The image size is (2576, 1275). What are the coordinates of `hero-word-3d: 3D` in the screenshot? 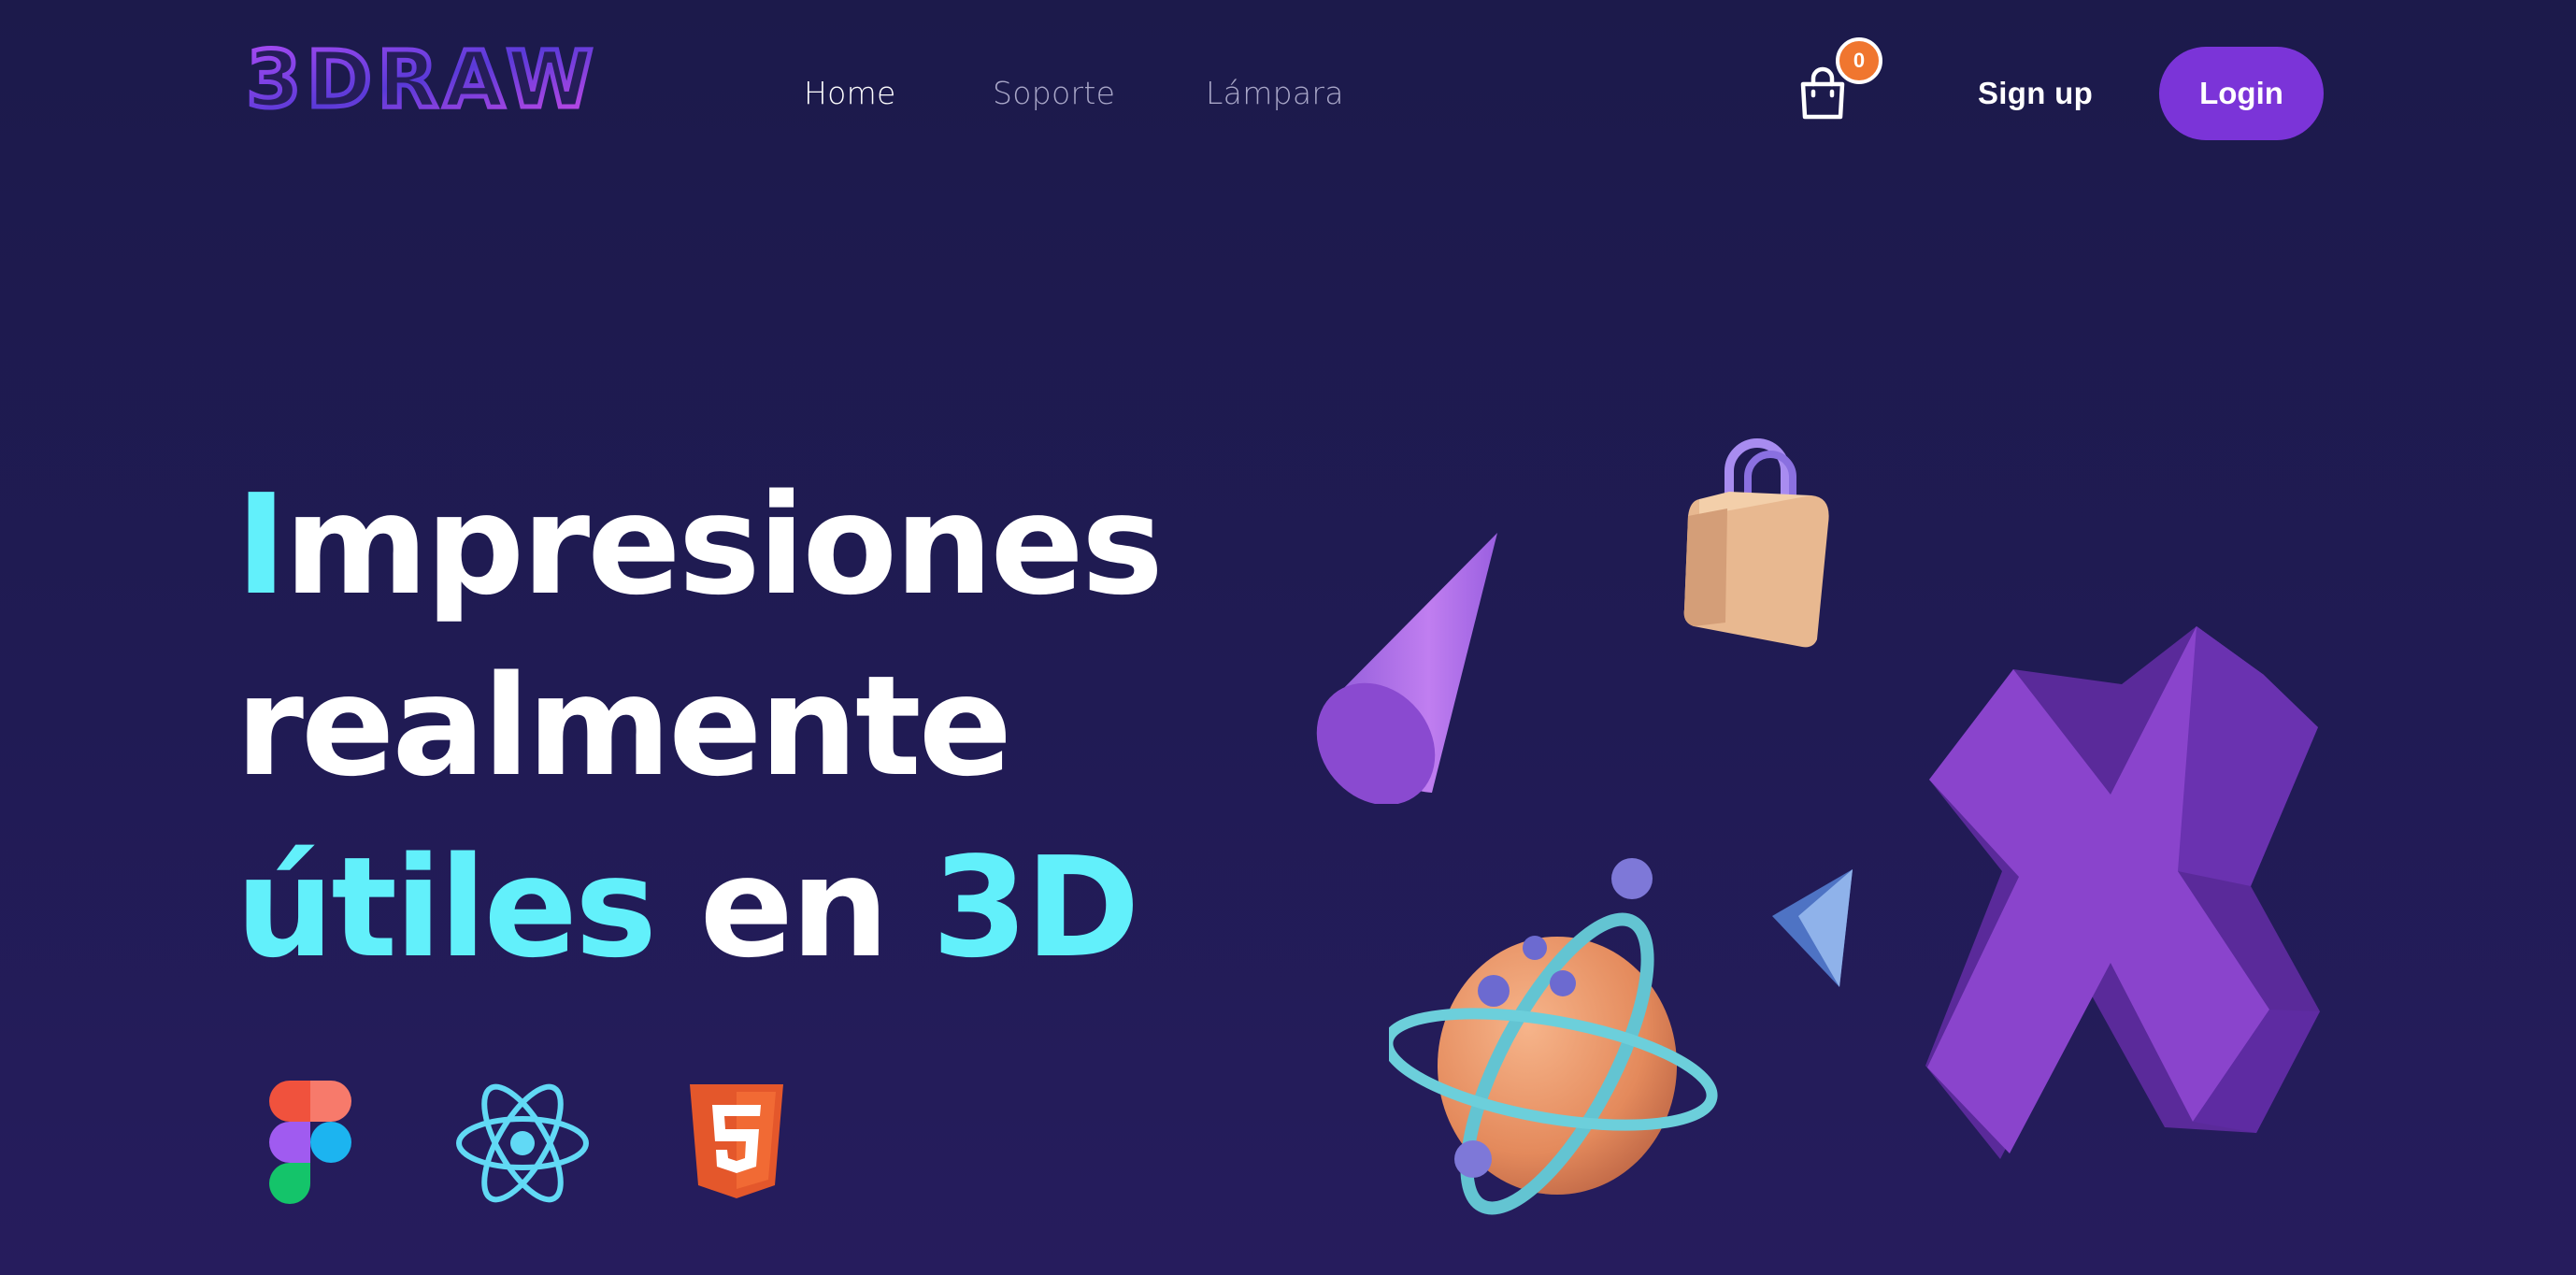 It's located at (1035, 907).